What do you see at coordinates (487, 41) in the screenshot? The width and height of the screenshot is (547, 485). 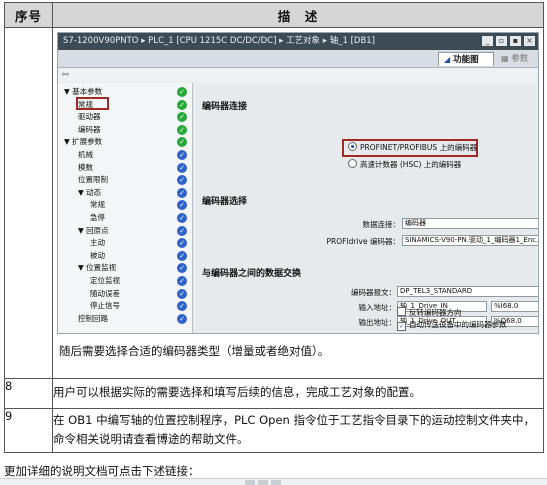 I see `minimize-icon: _` at bounding box center [487, 41].